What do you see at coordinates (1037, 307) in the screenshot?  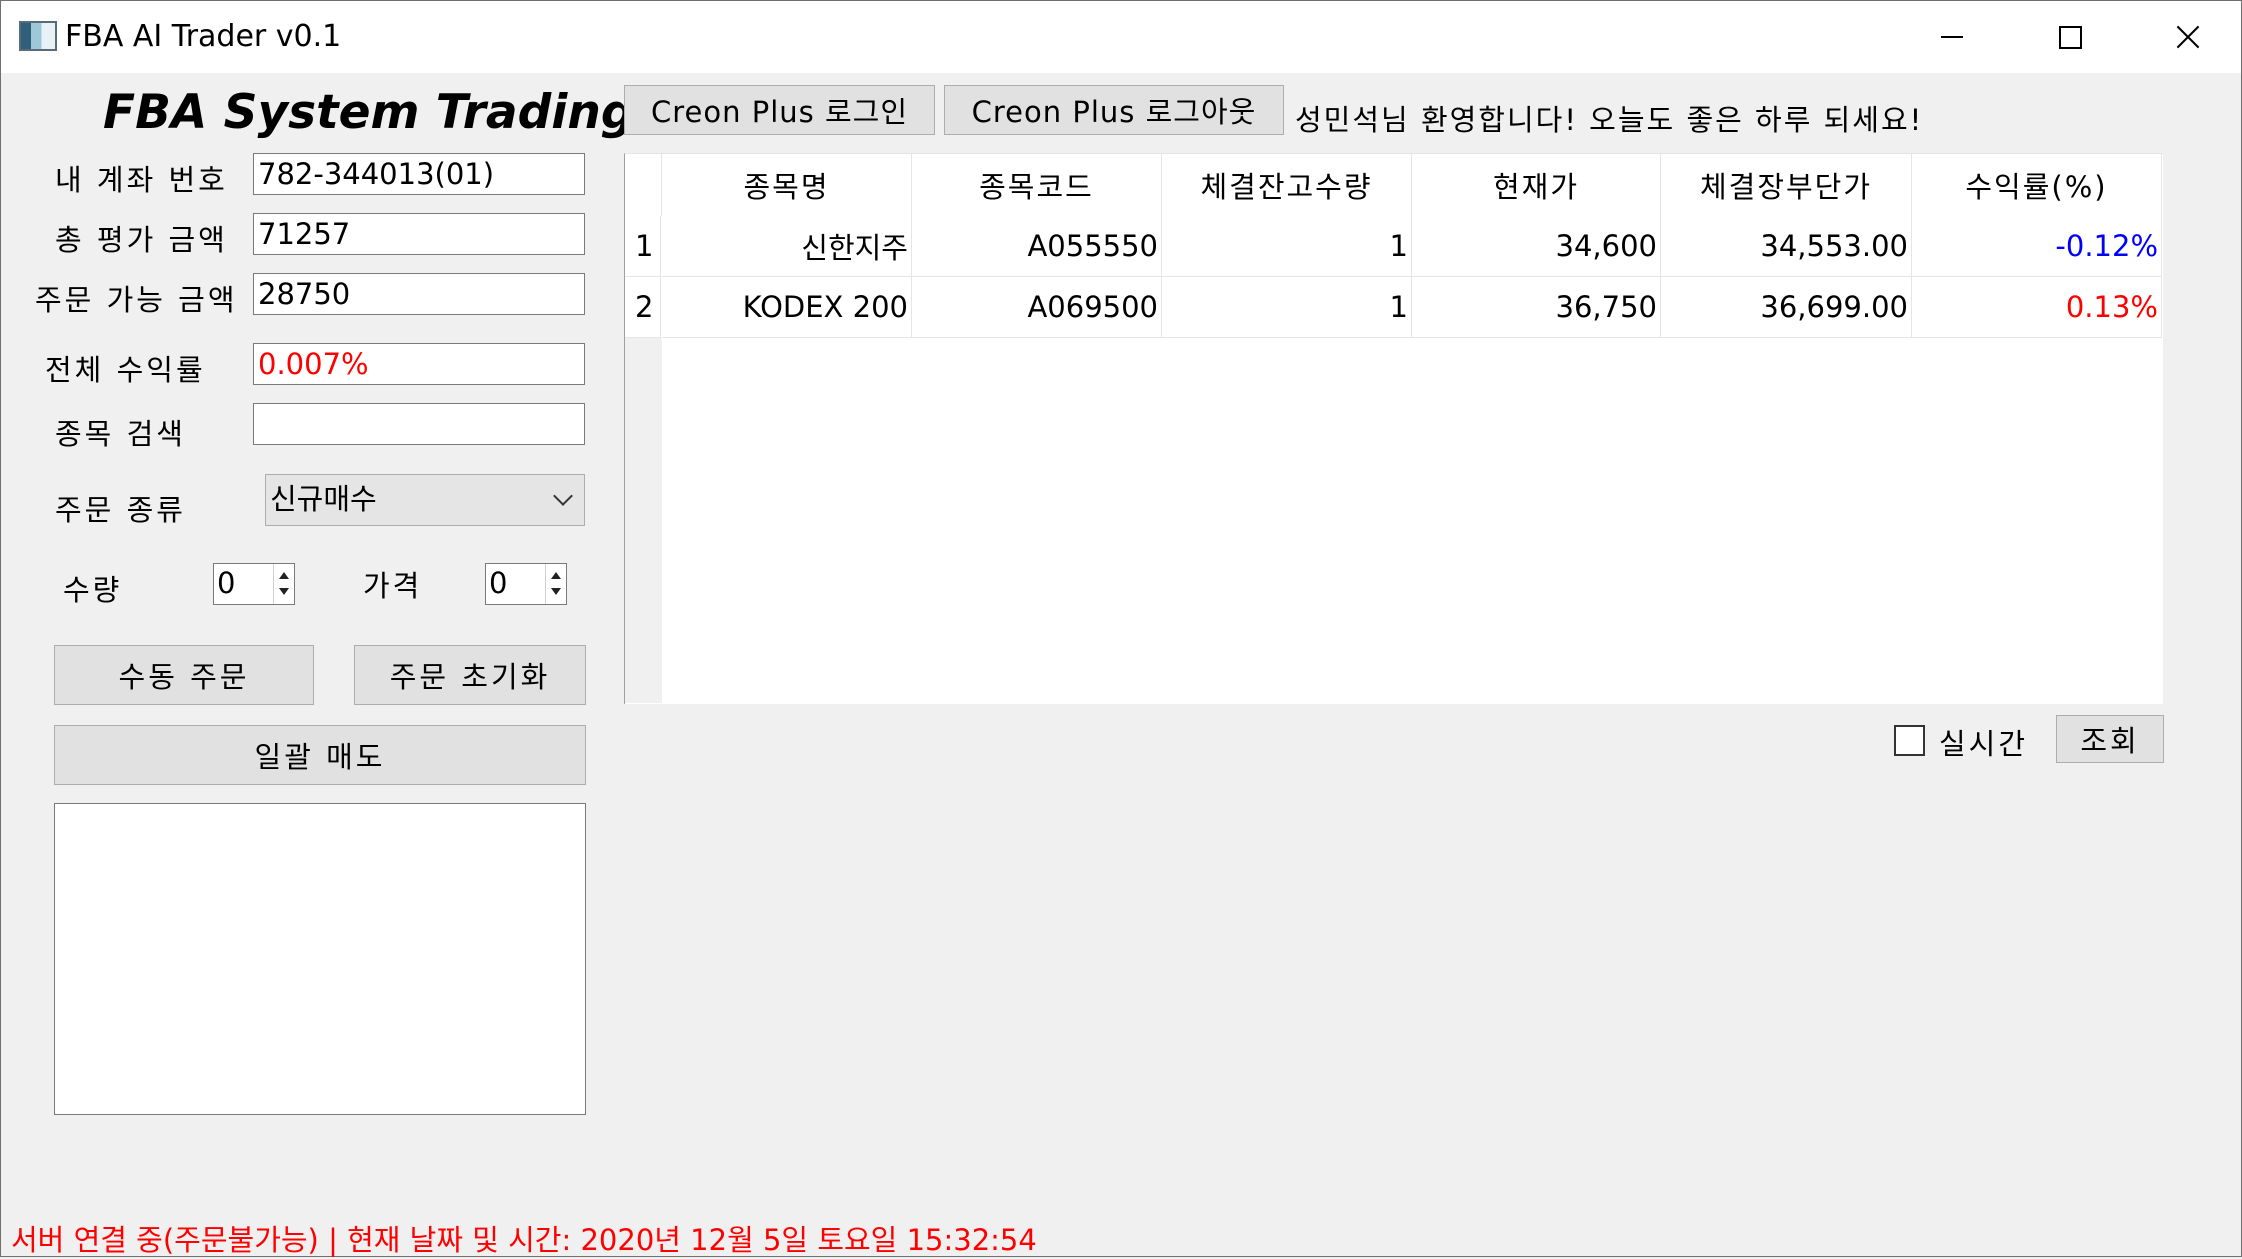 I see `table-cell-code: A069500` at bounding box center [1037, 307].